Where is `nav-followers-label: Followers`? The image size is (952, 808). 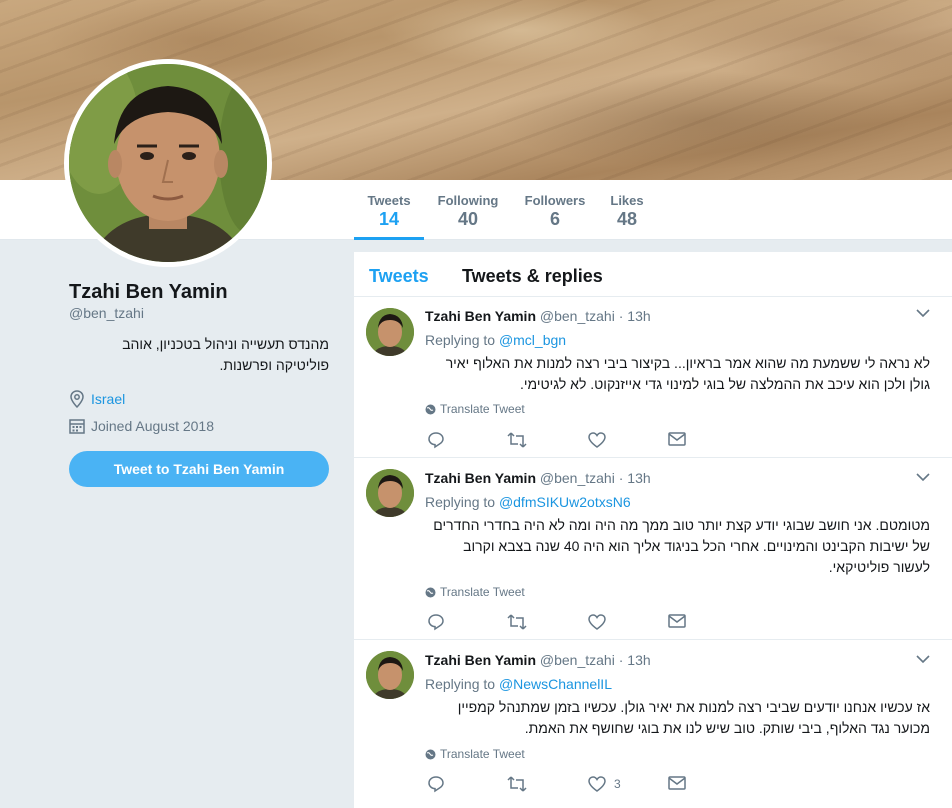 nav-followers-label: Followers is located at coordinates (555, 200).